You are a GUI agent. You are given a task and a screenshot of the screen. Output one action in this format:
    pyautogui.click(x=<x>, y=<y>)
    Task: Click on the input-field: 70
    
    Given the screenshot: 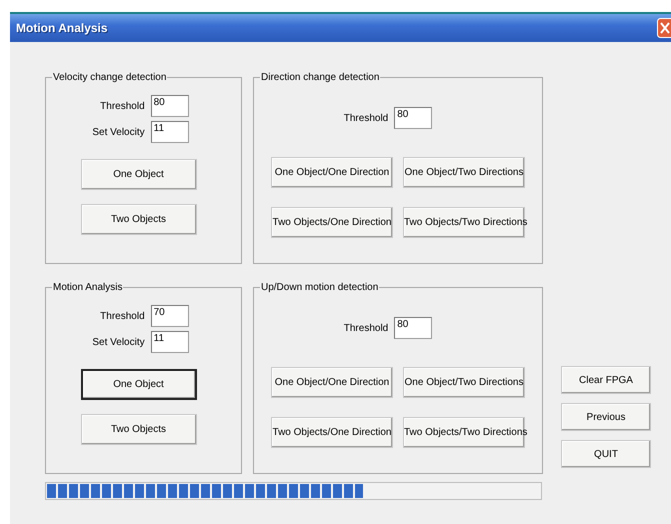 What is the action you would take?
    pyautogui.click(x=169, y=316)
    